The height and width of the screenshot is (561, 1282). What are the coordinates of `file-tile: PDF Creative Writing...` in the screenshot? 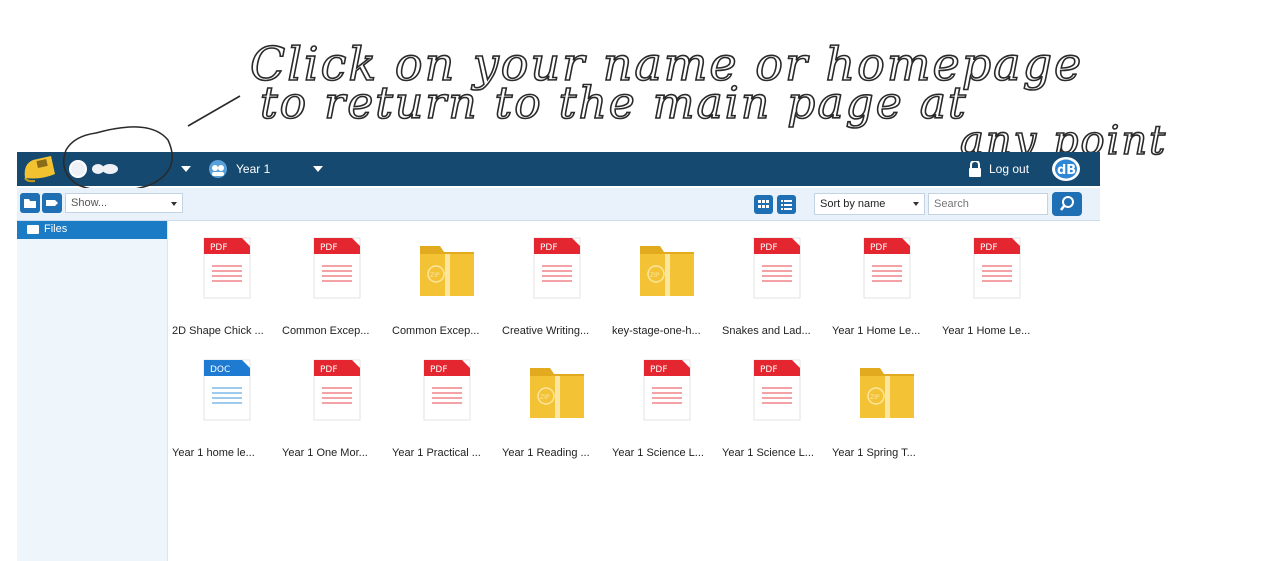 It's located at (557, 296).